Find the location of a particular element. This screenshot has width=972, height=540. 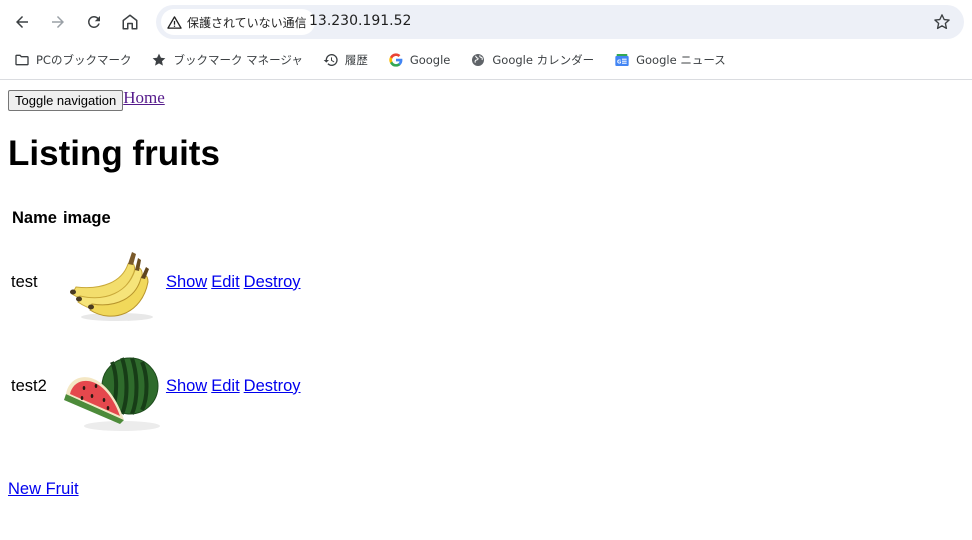

watermelon-image is located at coordinates (111, 386).